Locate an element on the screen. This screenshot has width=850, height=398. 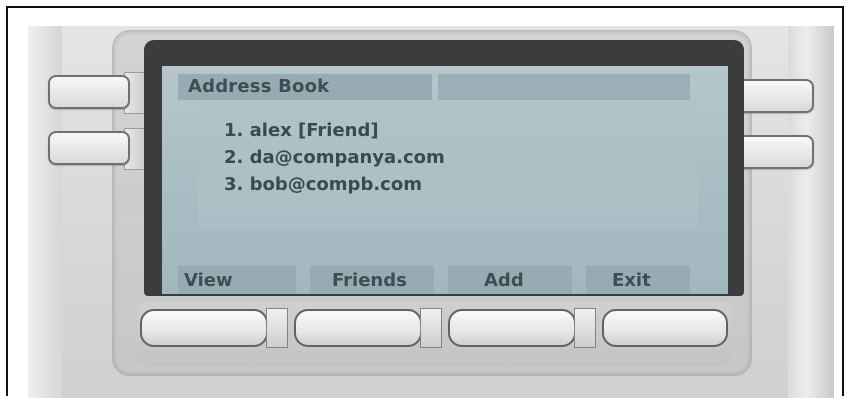
softkey-button-friends is located at coordinates (358, 328).